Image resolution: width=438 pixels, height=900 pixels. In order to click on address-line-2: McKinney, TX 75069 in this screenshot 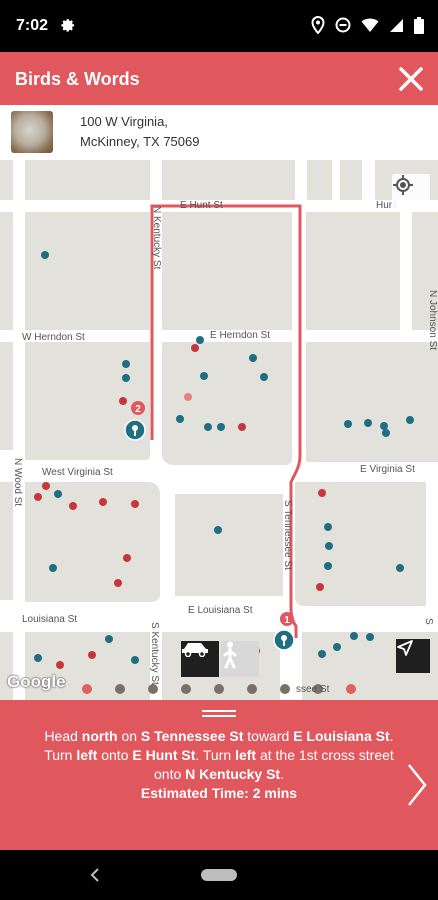, I will do `click(140, 141)`.